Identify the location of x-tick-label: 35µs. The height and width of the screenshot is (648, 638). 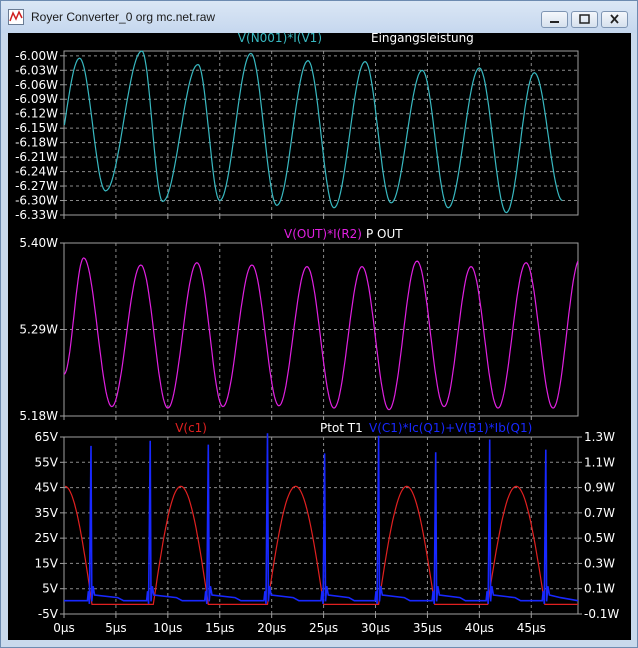
(427, 628).